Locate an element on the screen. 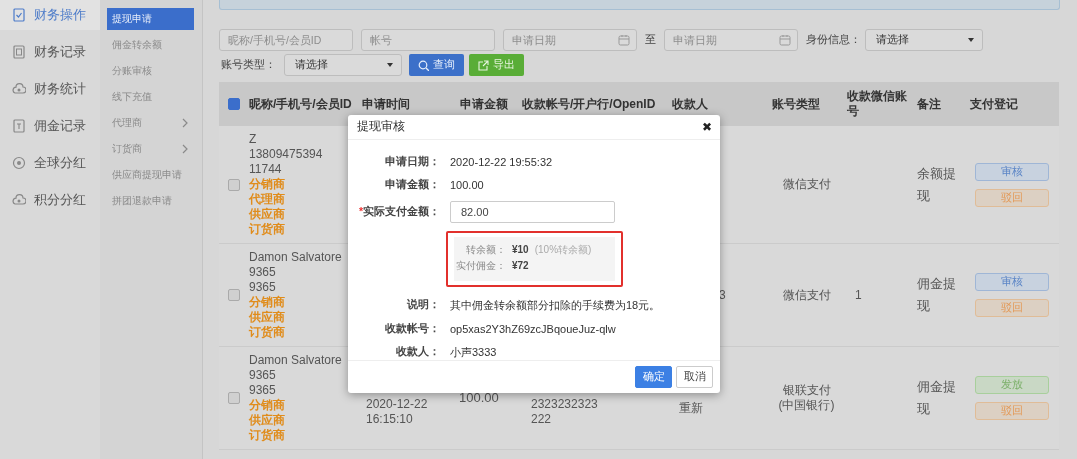 The image size is (1077, 459). nav-item: 全球分红 is located at coordinates (50, 163).